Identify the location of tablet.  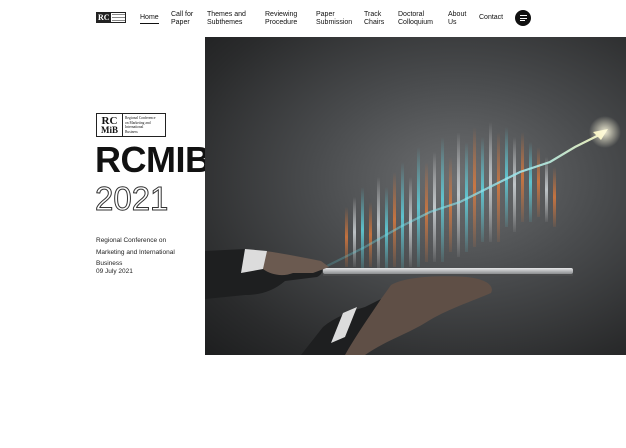
(448, 271).